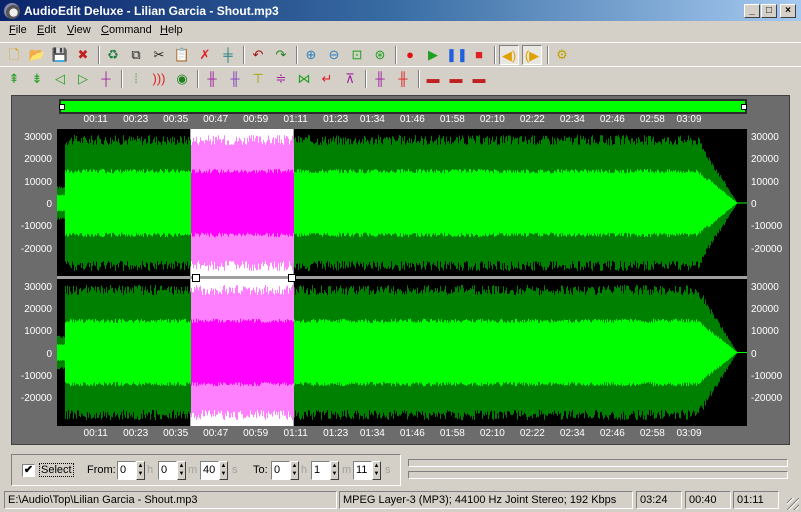  I want to click on equalizer-button: ⊤, so click(258, 79).